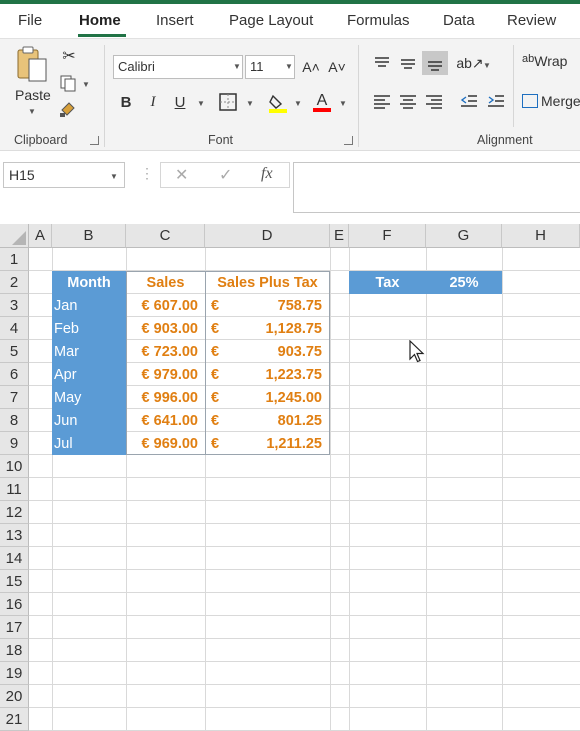 The image size is (580, 731). What do you see at coordinates (14, 604) in the screenshot?
I see `row-header-16: 16` at bounding box center [14, 604].